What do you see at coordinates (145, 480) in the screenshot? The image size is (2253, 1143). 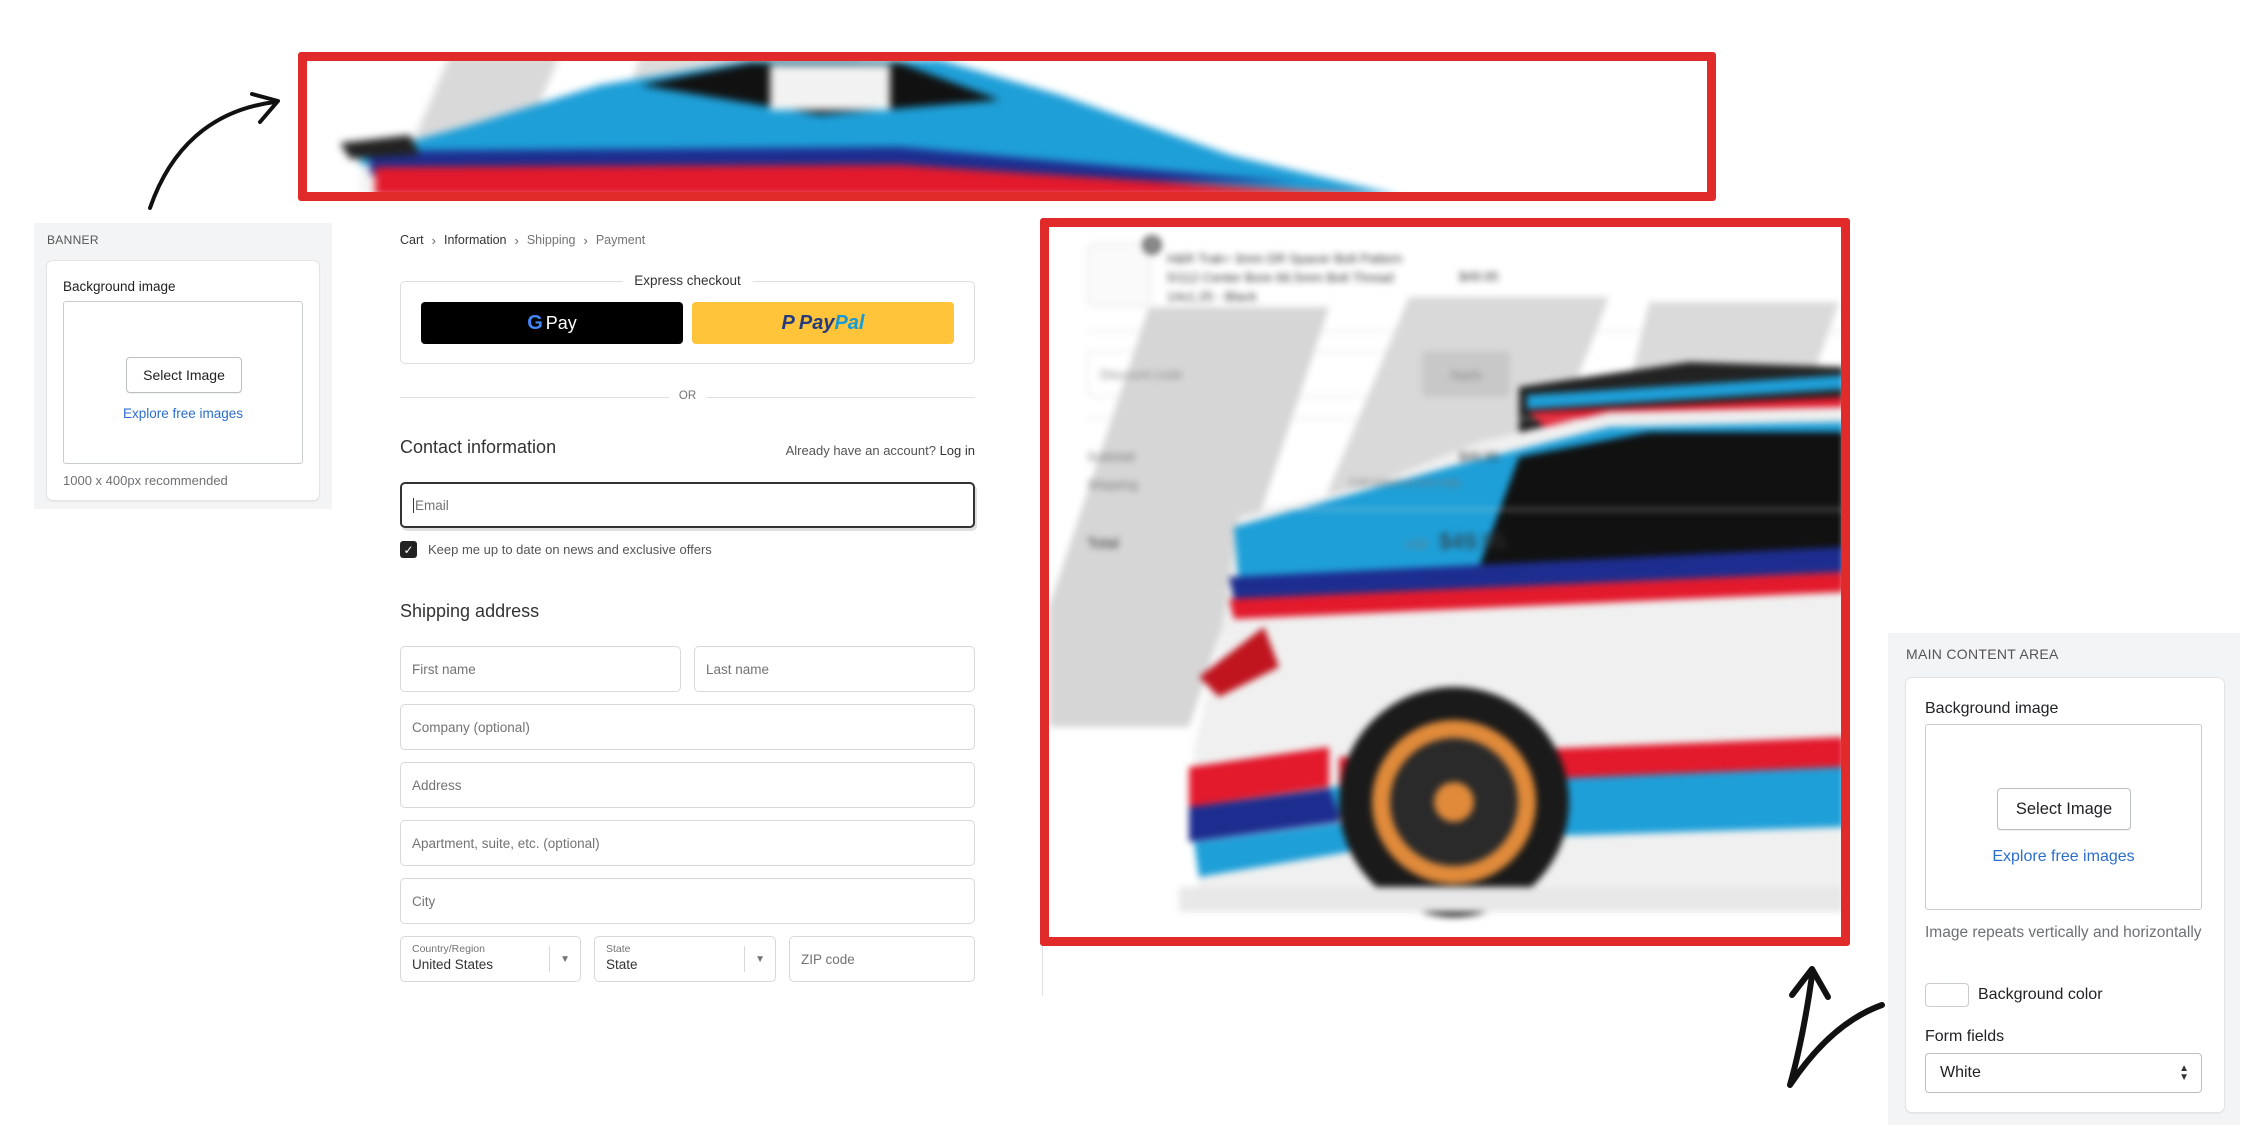 I see `helper-text: 1000 x 400px recommended` at bounding box center [145, 480].